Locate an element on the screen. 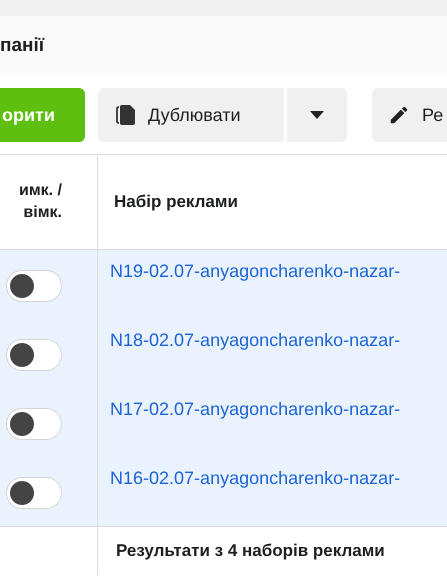 This screenshot has height=576, width=447. ad-set-link: N19-02.07-anyagoncharenko-nazar- is located at coordinates (255, 271).